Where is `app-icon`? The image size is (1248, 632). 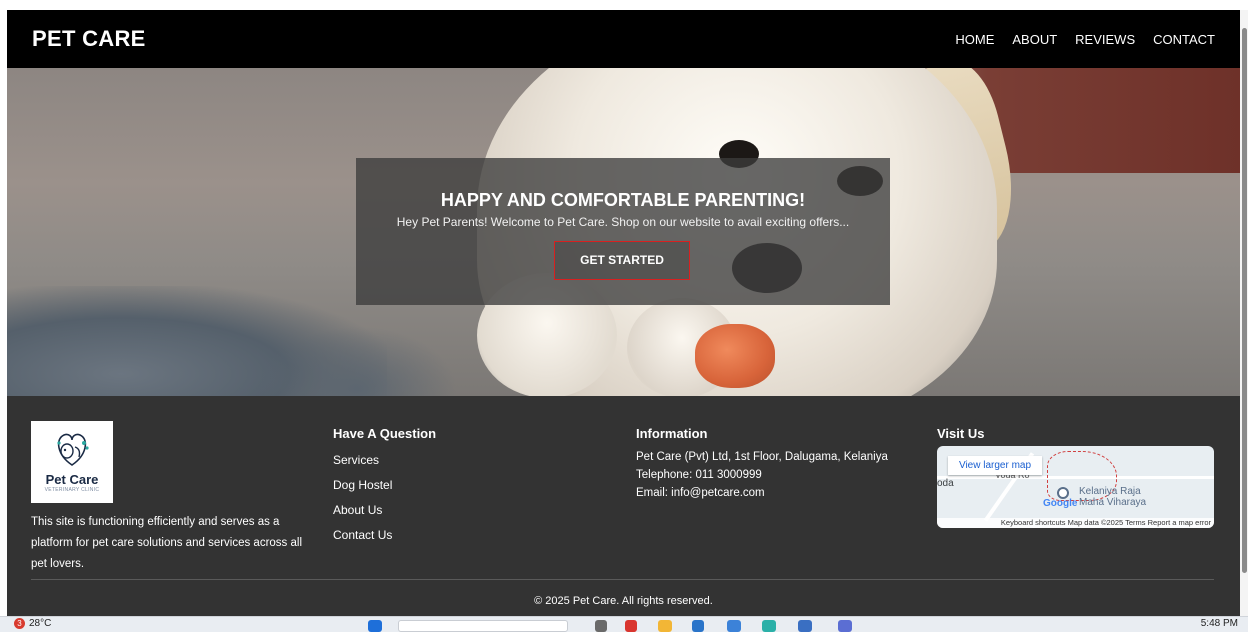
app-icon is located at coordinates (631, 626).